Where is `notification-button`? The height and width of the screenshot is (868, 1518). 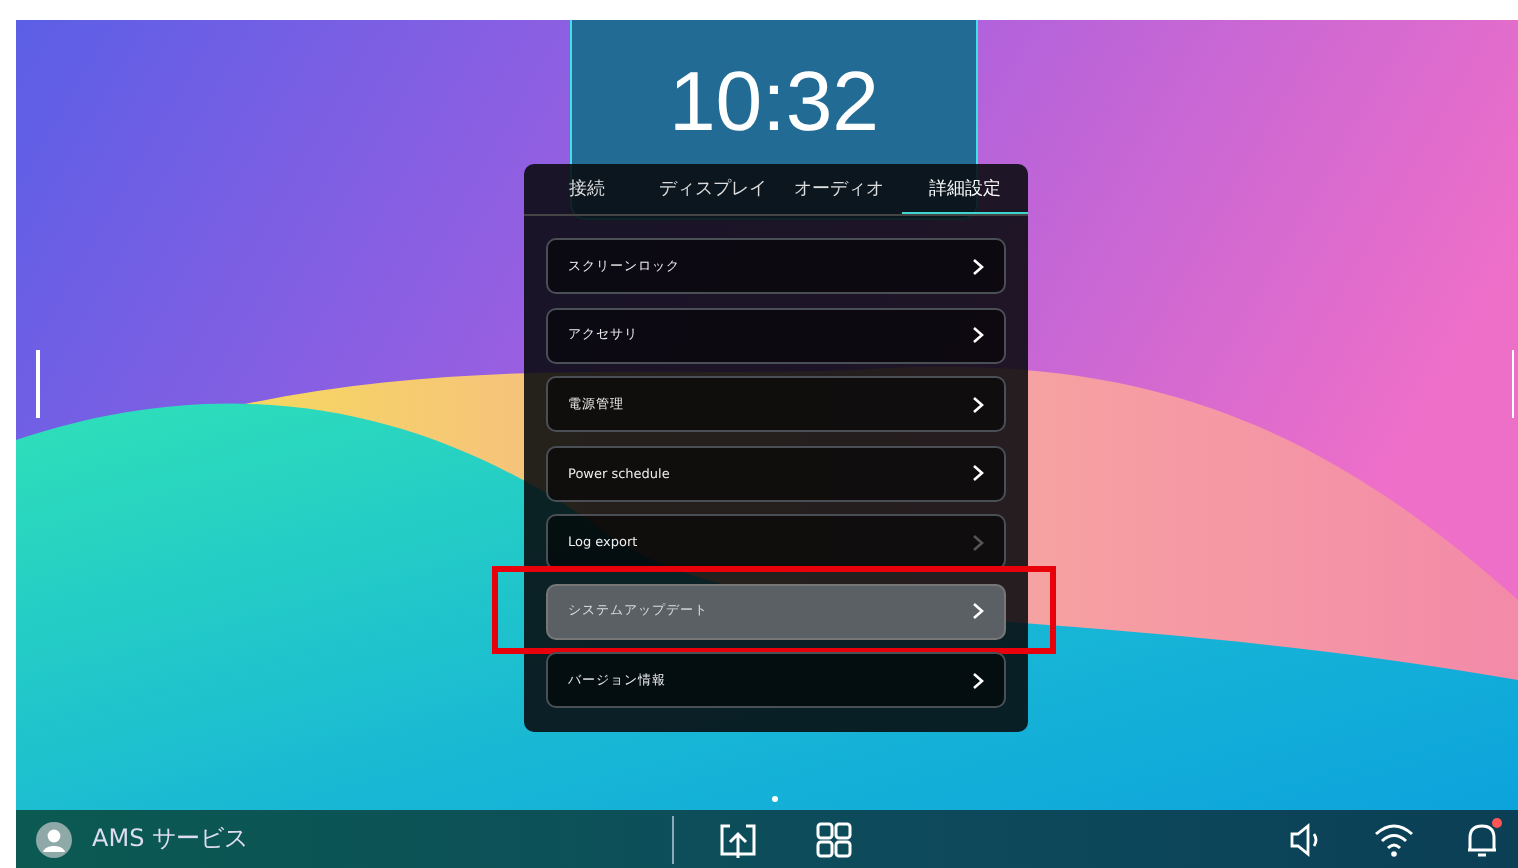 notification-button is located at coordinates (1480, 839).